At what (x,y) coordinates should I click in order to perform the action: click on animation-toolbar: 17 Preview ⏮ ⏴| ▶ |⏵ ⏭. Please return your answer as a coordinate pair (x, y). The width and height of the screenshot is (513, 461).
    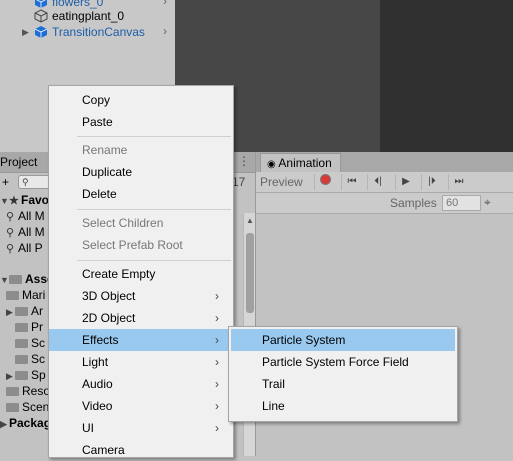
    Looking at the image, I should click on (372, 182).